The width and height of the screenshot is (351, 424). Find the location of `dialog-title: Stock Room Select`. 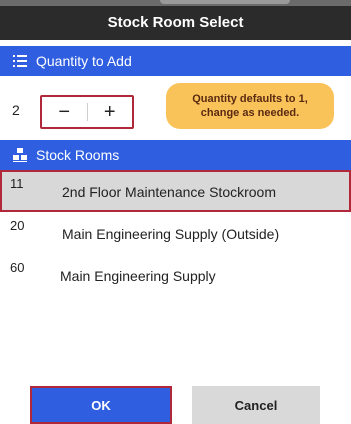

dialog-title: Stock Room Select is located at coordinates (175, 23).